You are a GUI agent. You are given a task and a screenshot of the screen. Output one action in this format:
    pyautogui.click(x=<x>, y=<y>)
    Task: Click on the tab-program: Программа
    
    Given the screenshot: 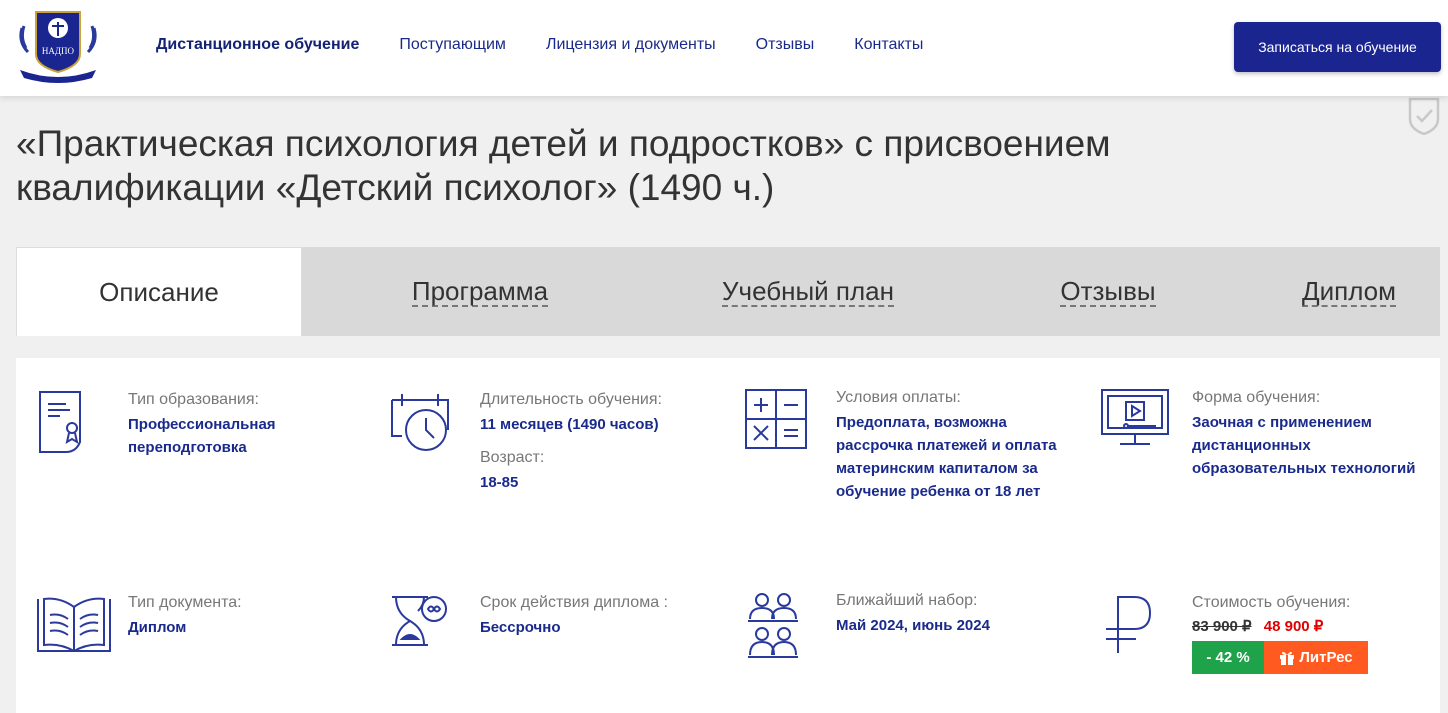 What is the action you would take?
    pyautogui.click(x=480, y=291)
    